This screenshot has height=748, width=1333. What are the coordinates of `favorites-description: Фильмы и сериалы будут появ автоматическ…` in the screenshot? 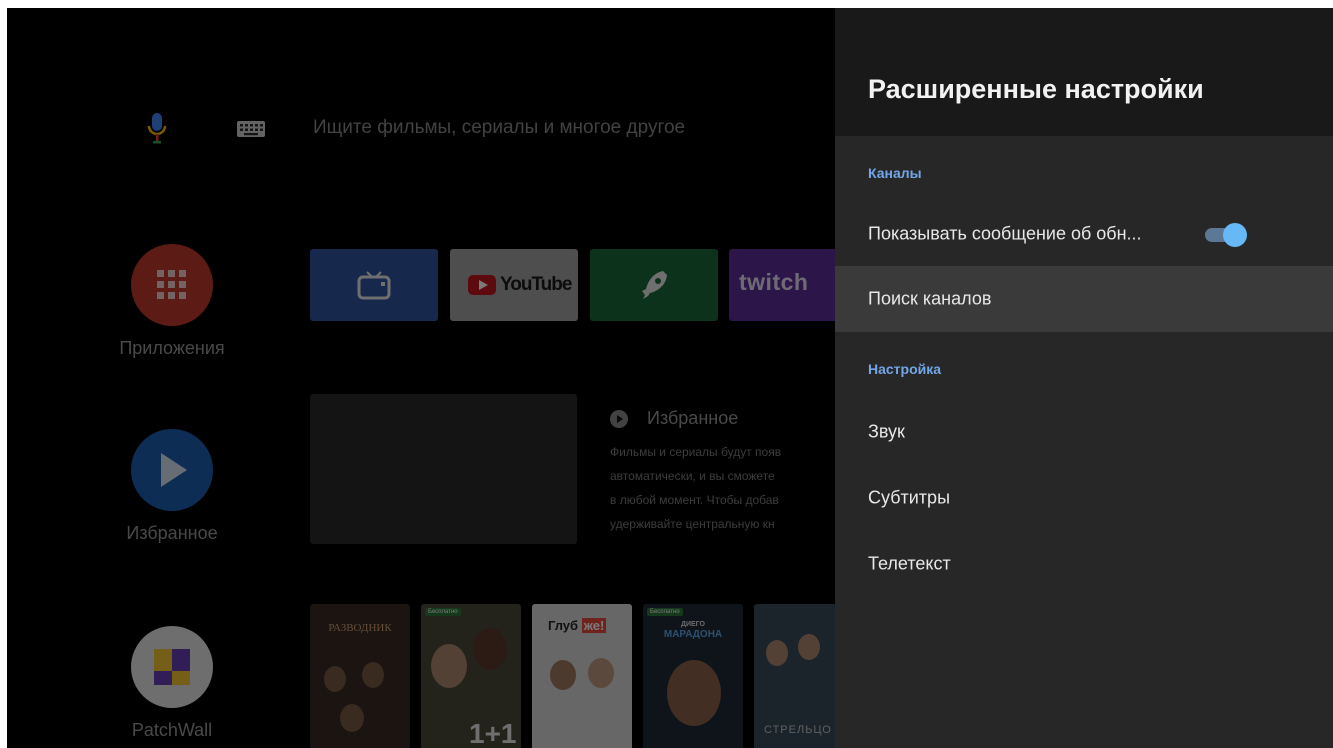 It's located at (695, 488).